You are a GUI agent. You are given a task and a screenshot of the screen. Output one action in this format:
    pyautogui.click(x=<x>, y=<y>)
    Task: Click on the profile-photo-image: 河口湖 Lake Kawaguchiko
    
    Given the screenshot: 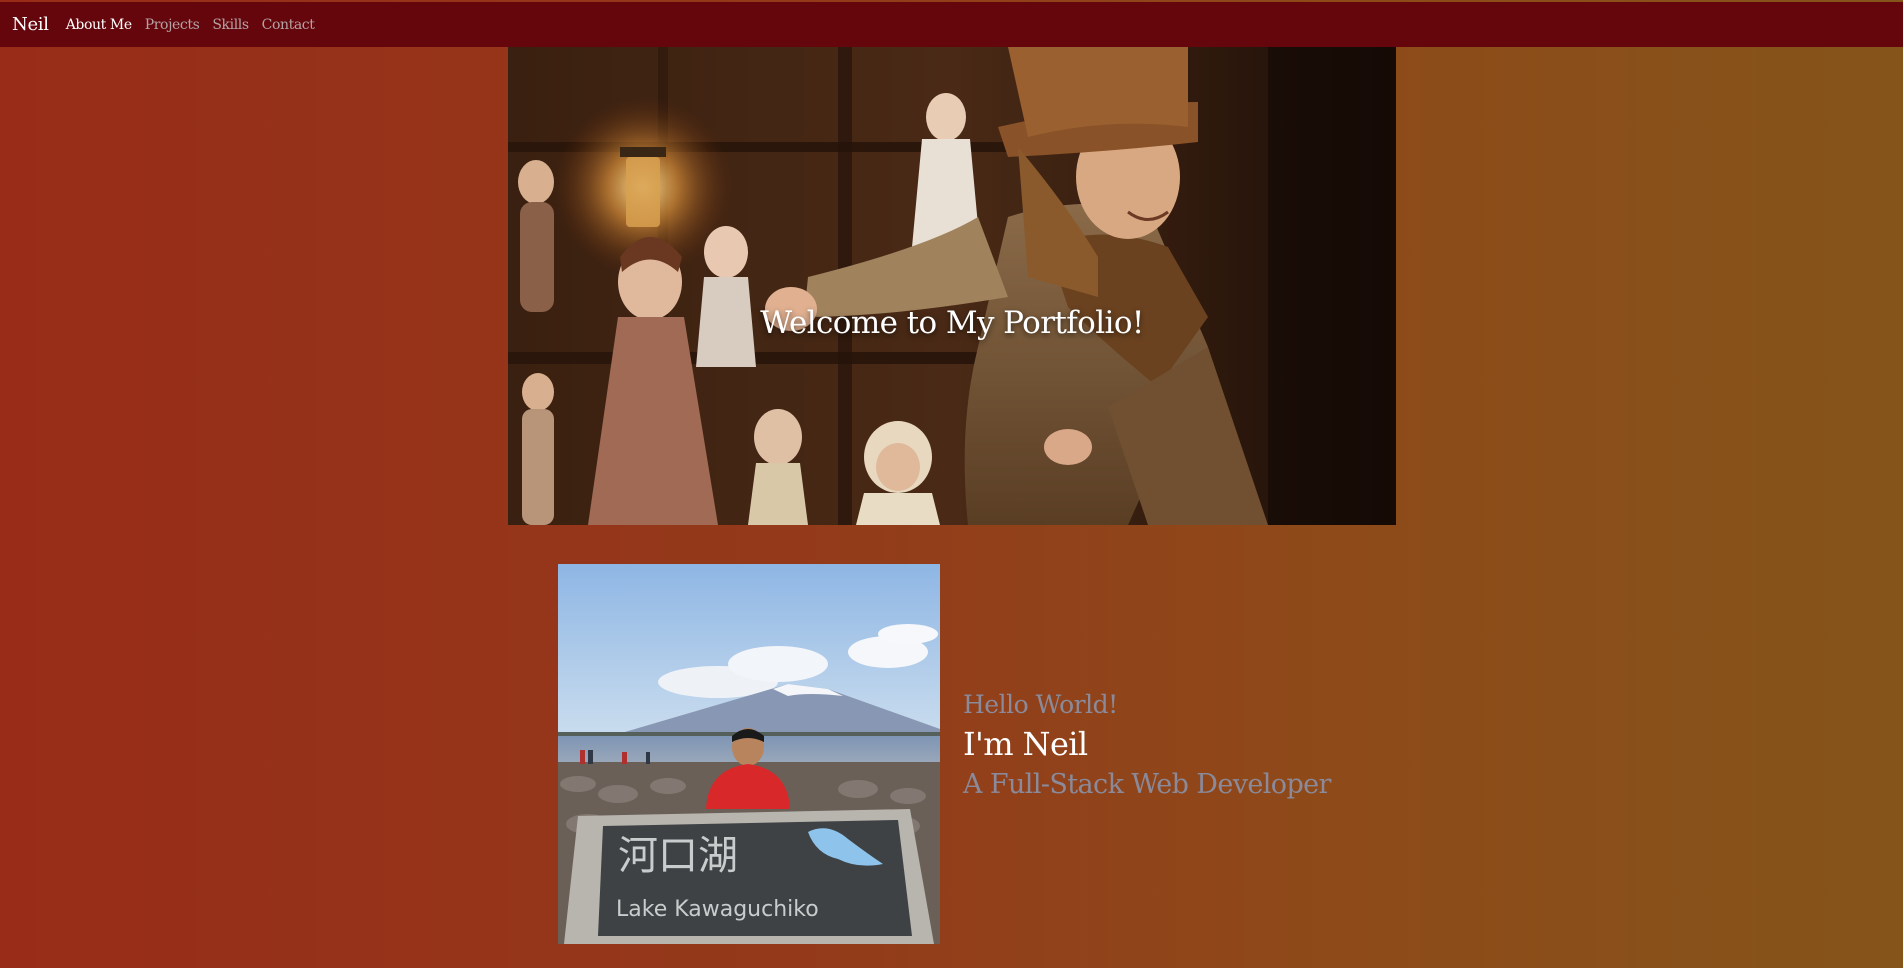 What is the action you would take?
    pyautogui.click(x=749, y=754)
    